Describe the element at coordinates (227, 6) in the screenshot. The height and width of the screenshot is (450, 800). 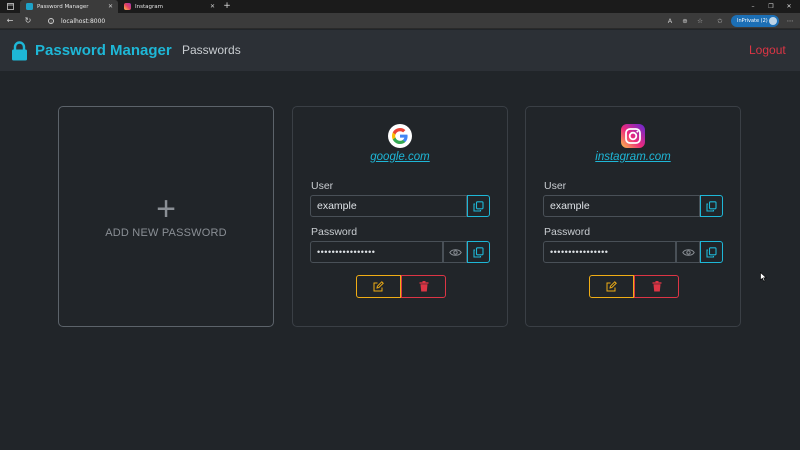
I see `new-tab-button: +` at that location.